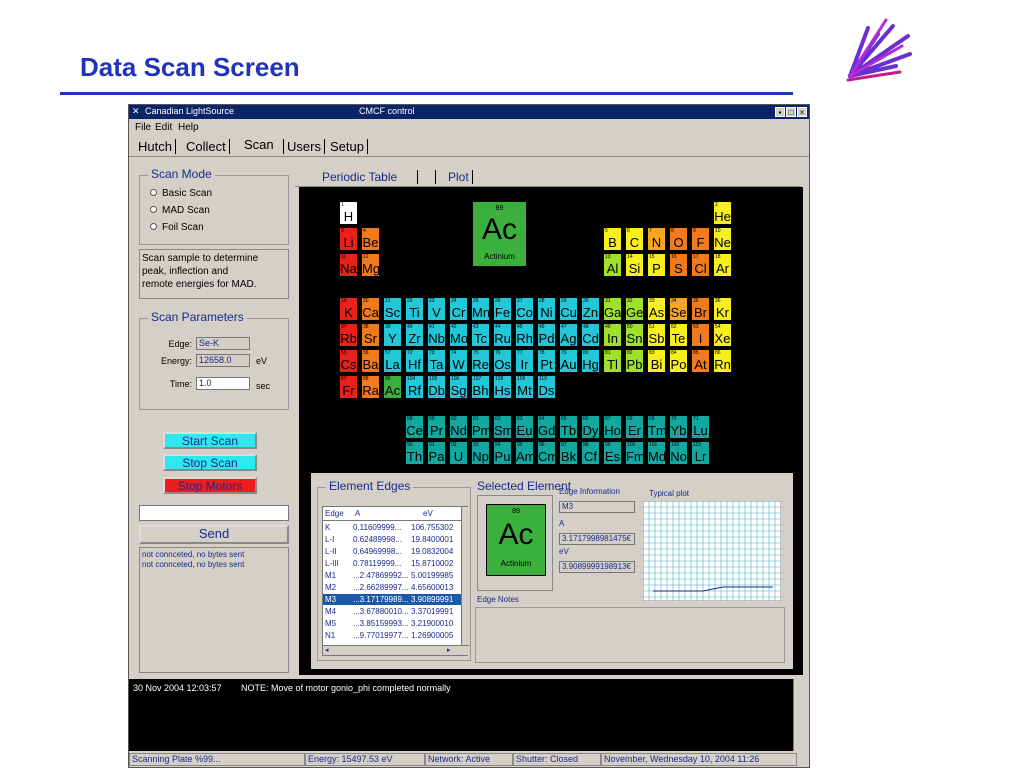  I want to click on tab-plot: Plot, so click(454, 177).